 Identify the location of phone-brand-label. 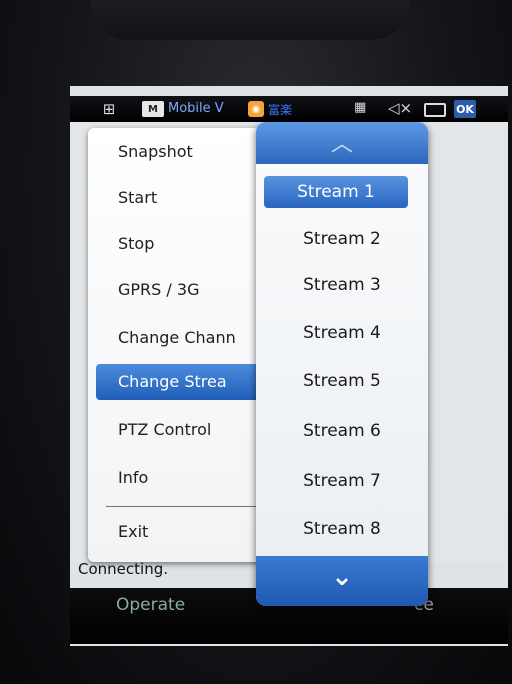
(270, 665).